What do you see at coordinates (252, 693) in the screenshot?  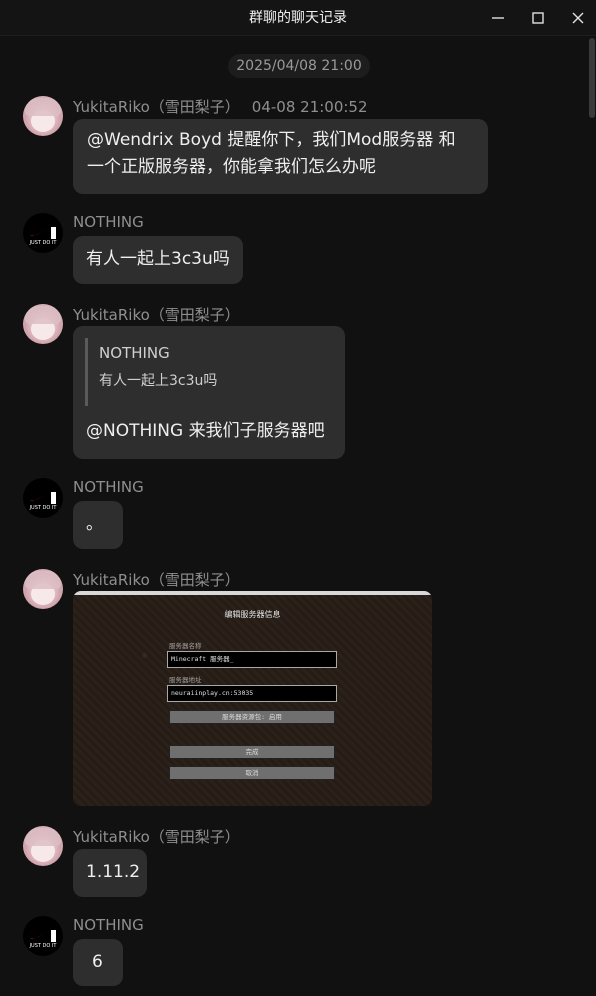 I see `mc-server-address-field: neuraiinplay.cn:53035` at bounding box center [252, 693].